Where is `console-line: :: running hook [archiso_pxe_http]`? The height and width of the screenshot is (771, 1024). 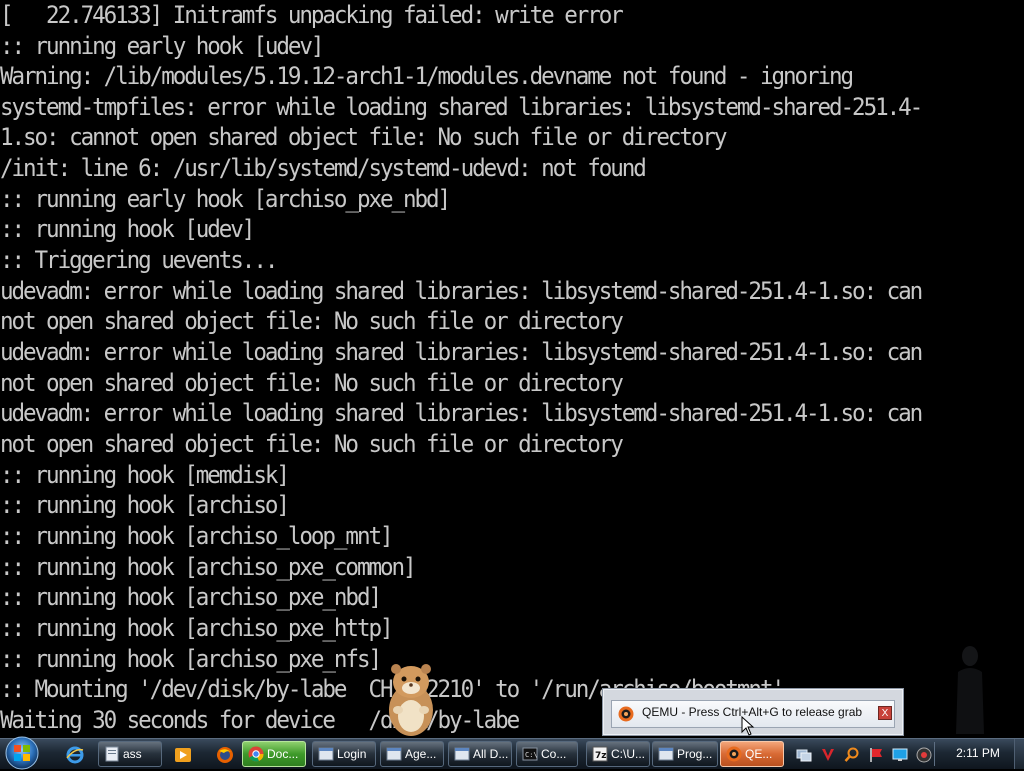
console-line: :: running hook [archiso_pxe_http] is located at coordinates (197, 628).